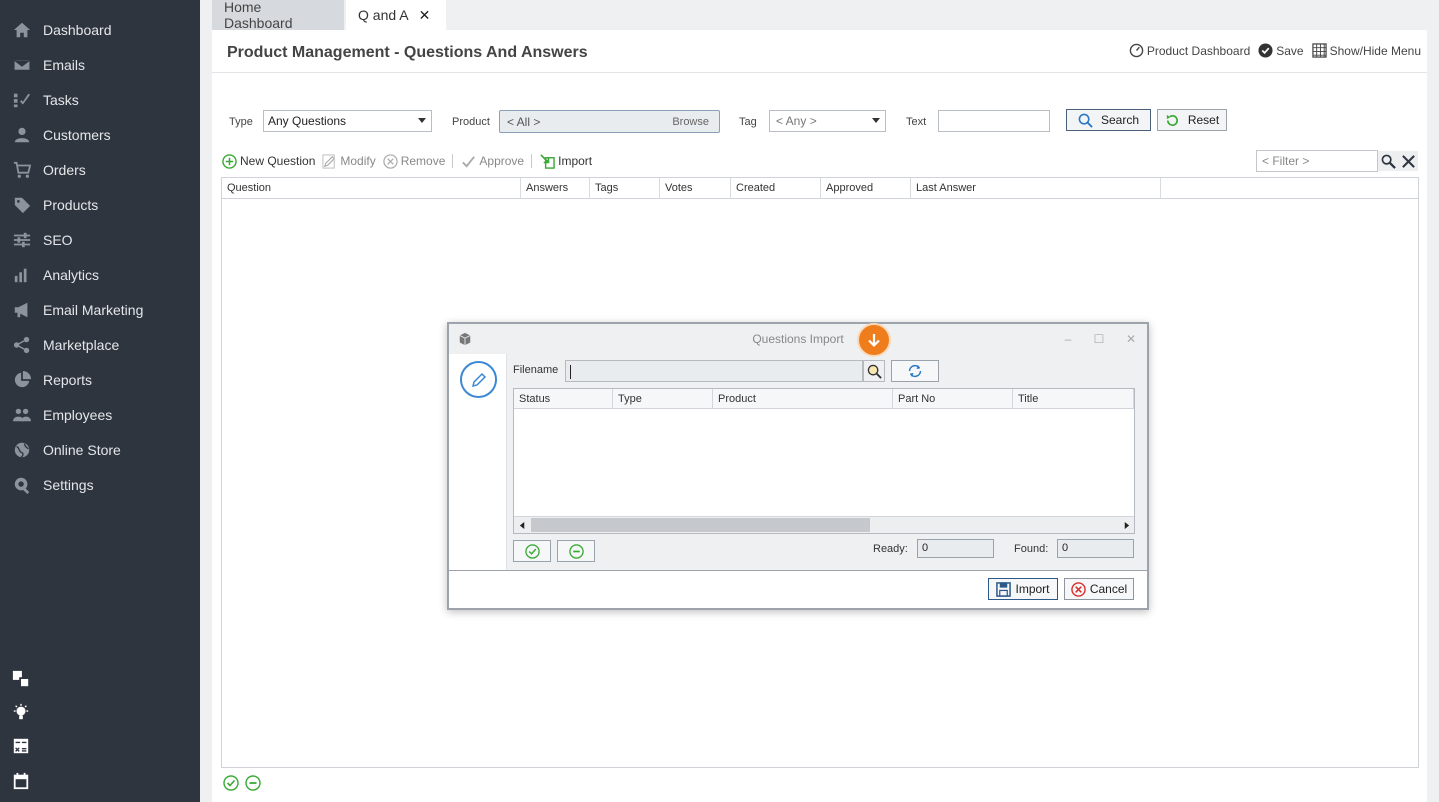  What do you see at coordinates (100, 449) in the screenshot?
I see `sidebar-item-online-store: Online Store` at bounding box center [100, 449].